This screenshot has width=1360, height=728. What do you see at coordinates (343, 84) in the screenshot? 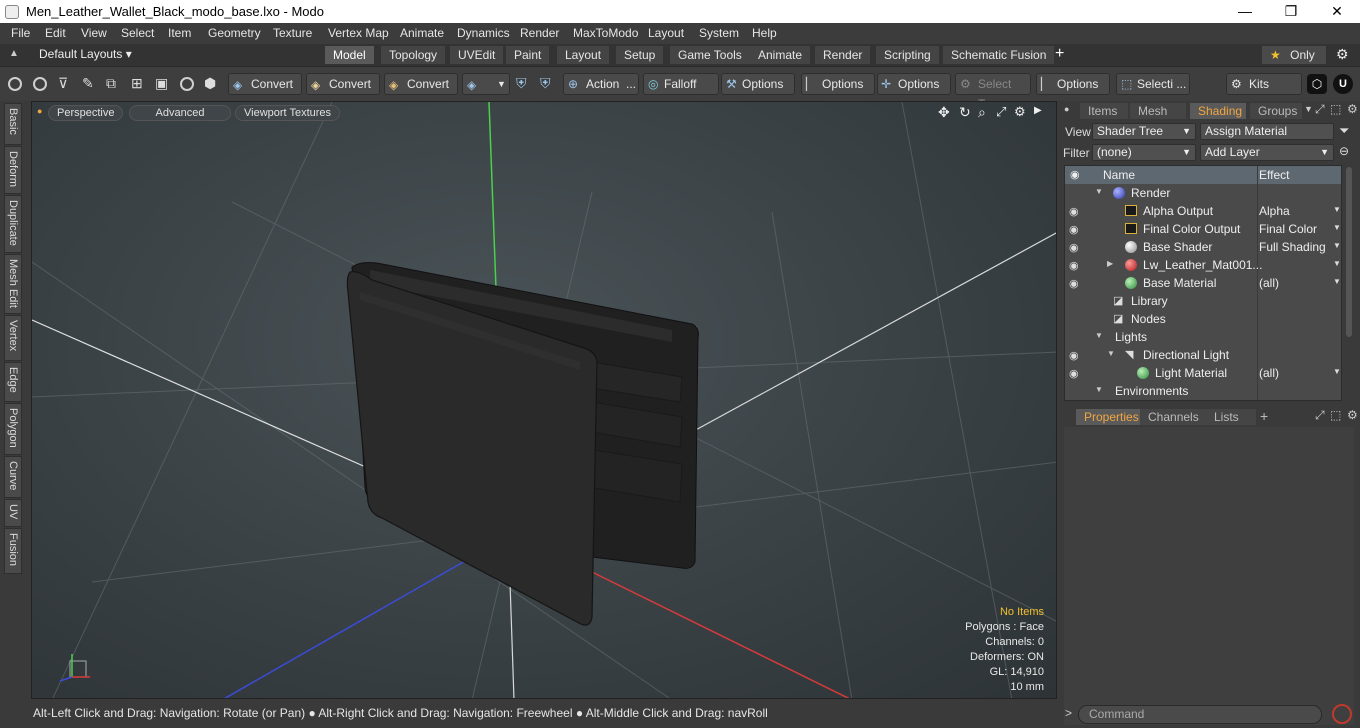
I see `convert-button-2: ◈ Convert` at bounding box center [343, 84].